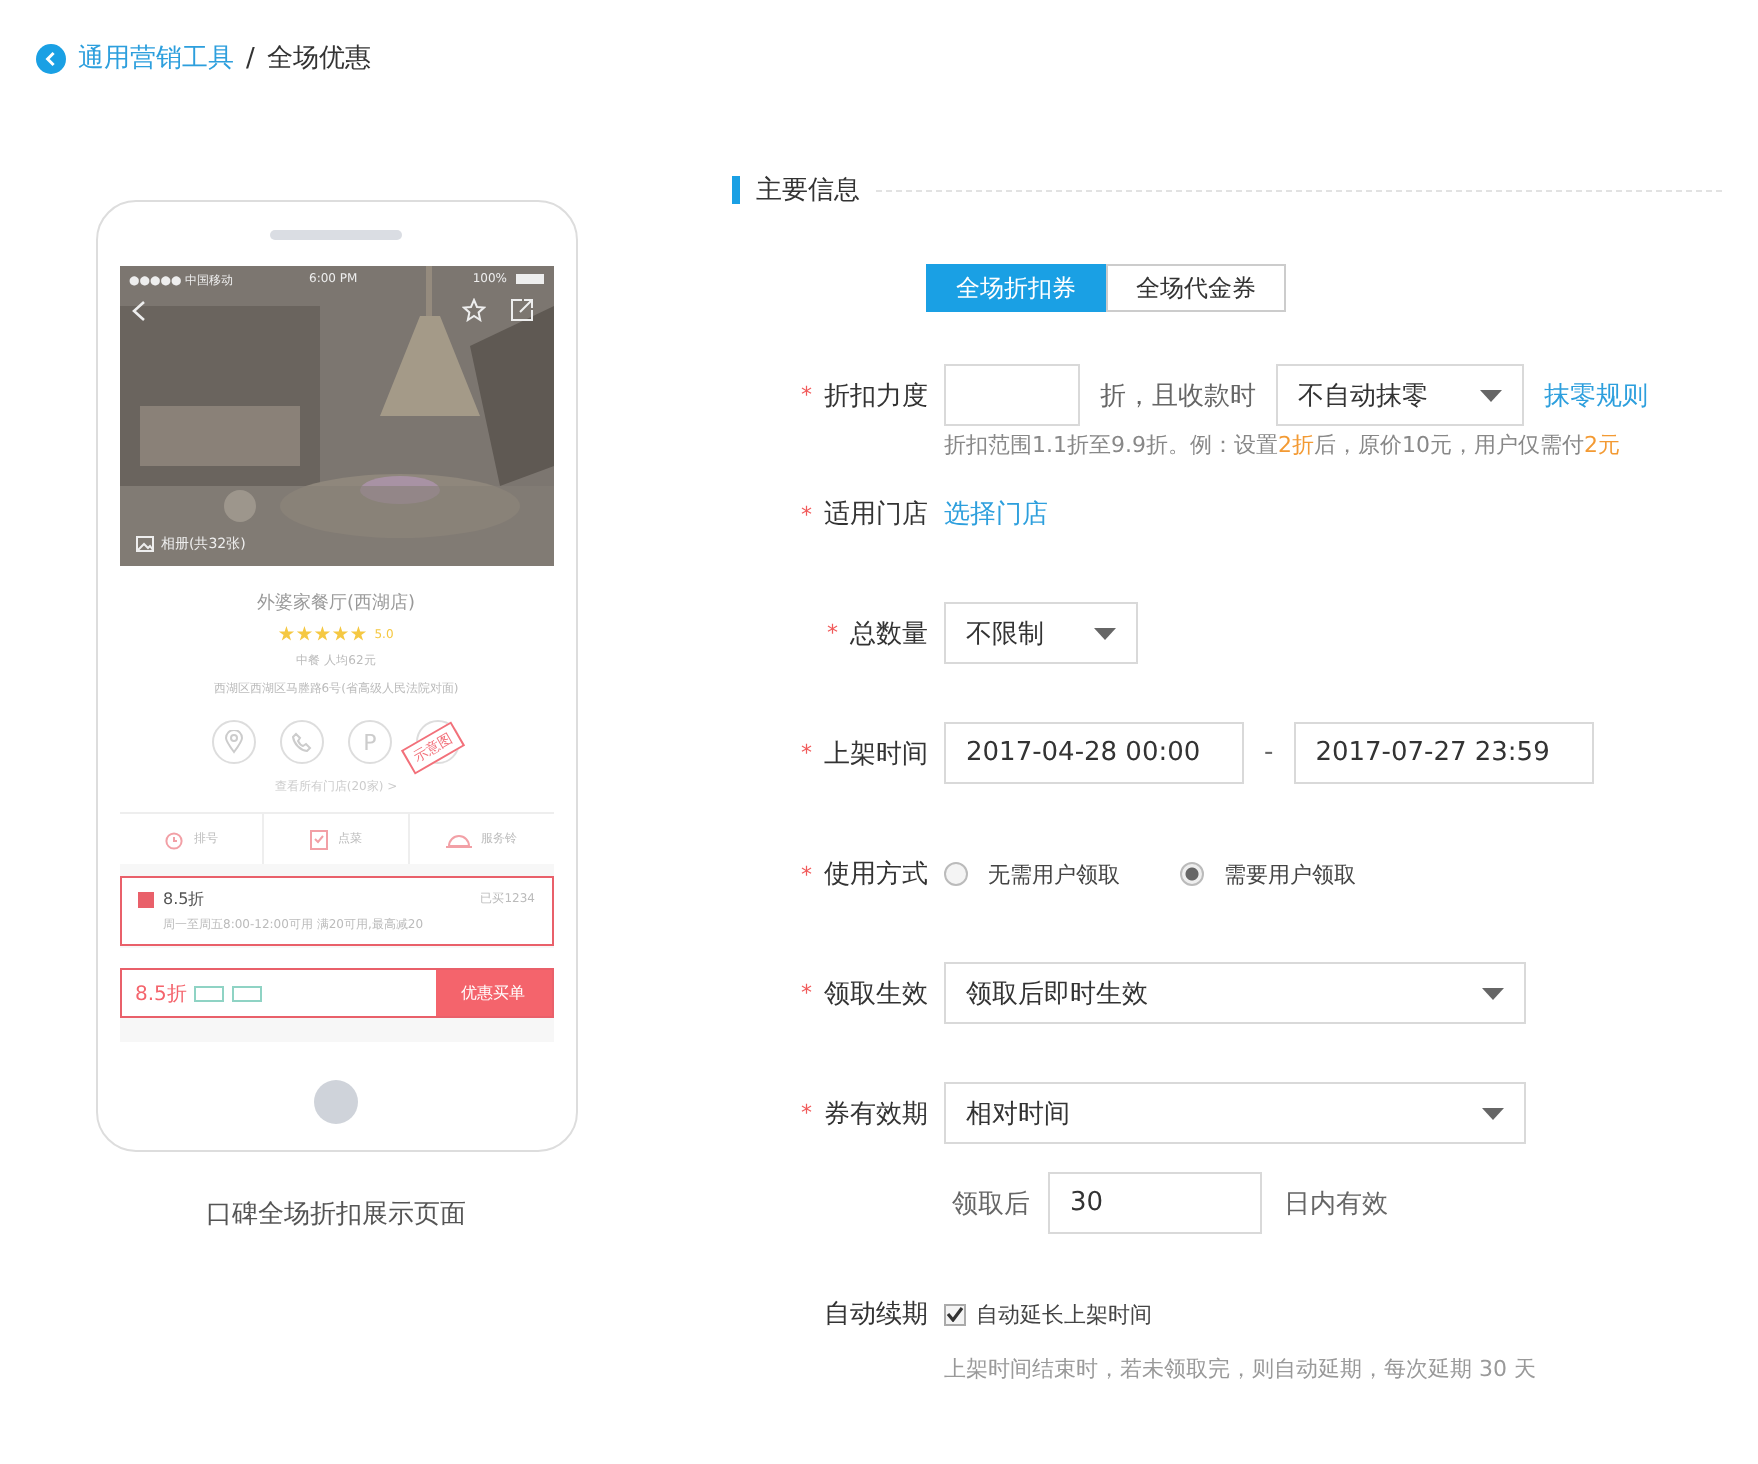 The height and width of the screenshot is (1464, 1758). What do you see at coordinates (184, 899) in the screenshot?
I see `coupon-title: 8.5折` at bounding box center [184, 899].